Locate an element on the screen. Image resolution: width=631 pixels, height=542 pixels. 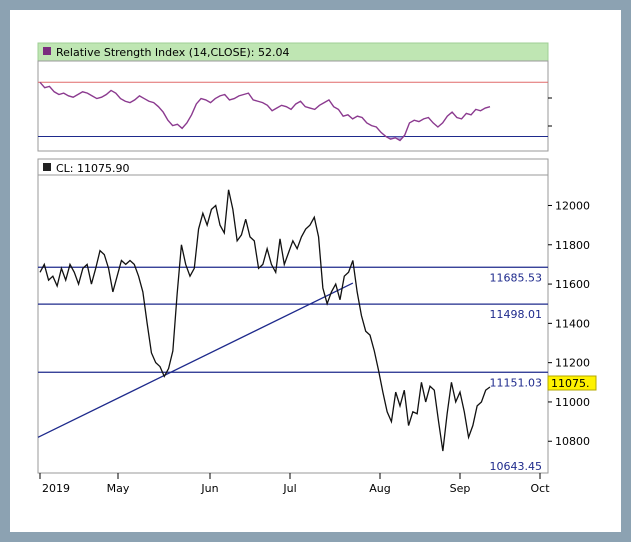
rsi-series-swatch is located at coordinates (47, 51).